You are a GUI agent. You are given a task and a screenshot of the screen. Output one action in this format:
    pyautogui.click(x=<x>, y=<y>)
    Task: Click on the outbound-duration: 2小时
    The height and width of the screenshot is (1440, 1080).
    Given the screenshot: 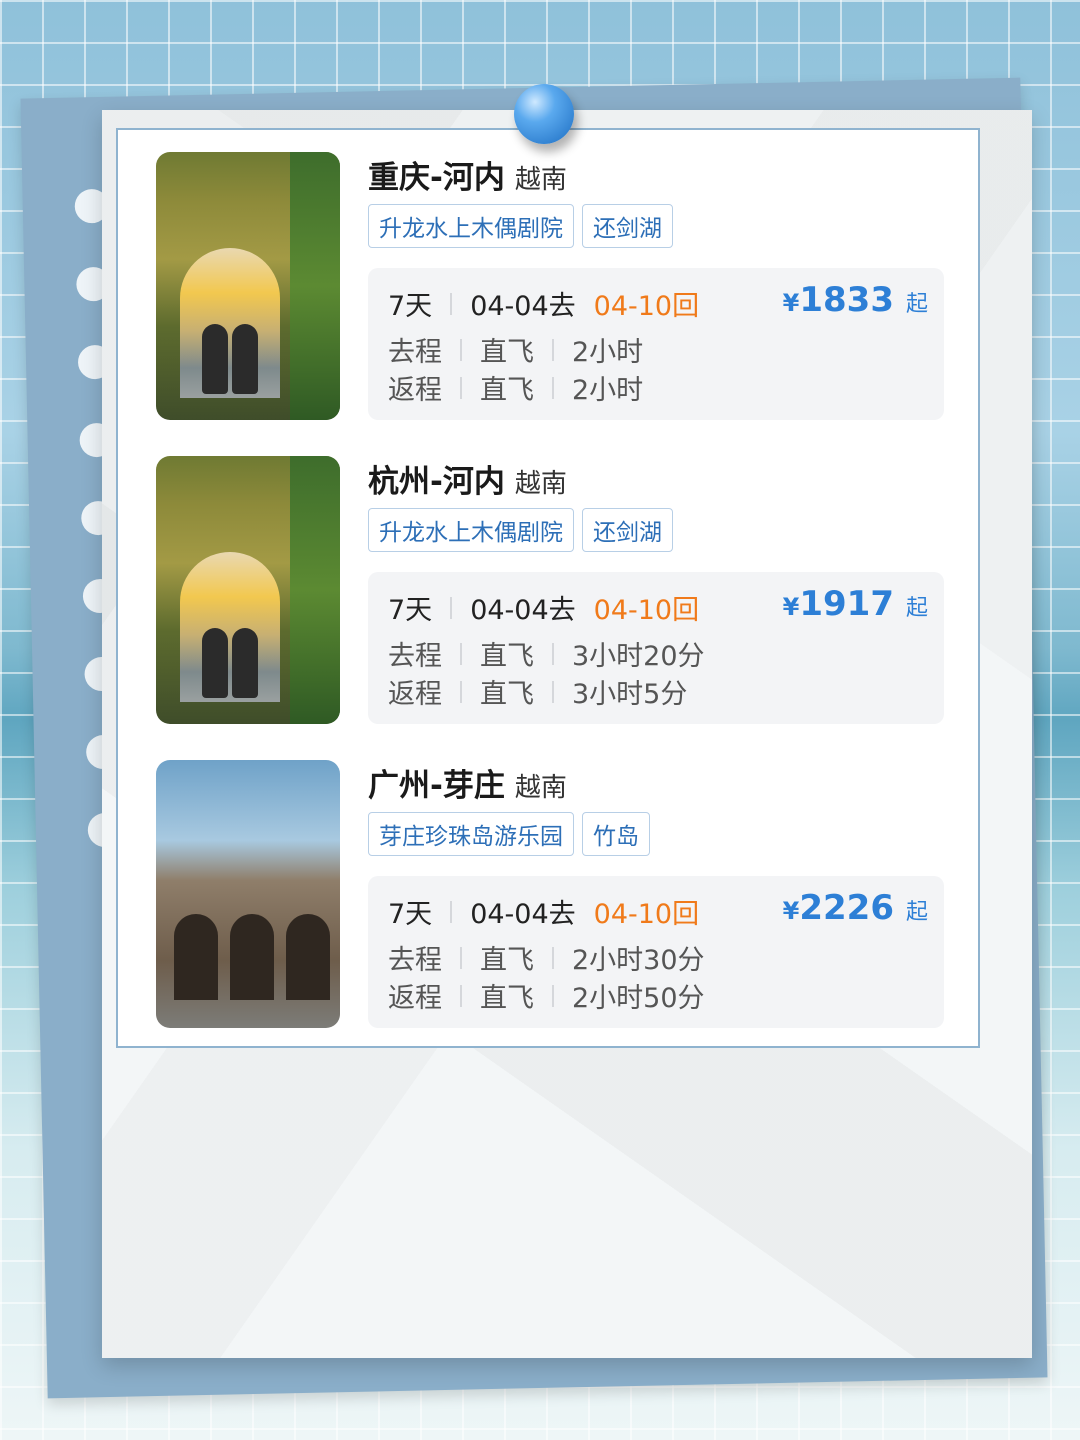 What is the action you would take?
    pyautogui.click(x=608, y=352)
    